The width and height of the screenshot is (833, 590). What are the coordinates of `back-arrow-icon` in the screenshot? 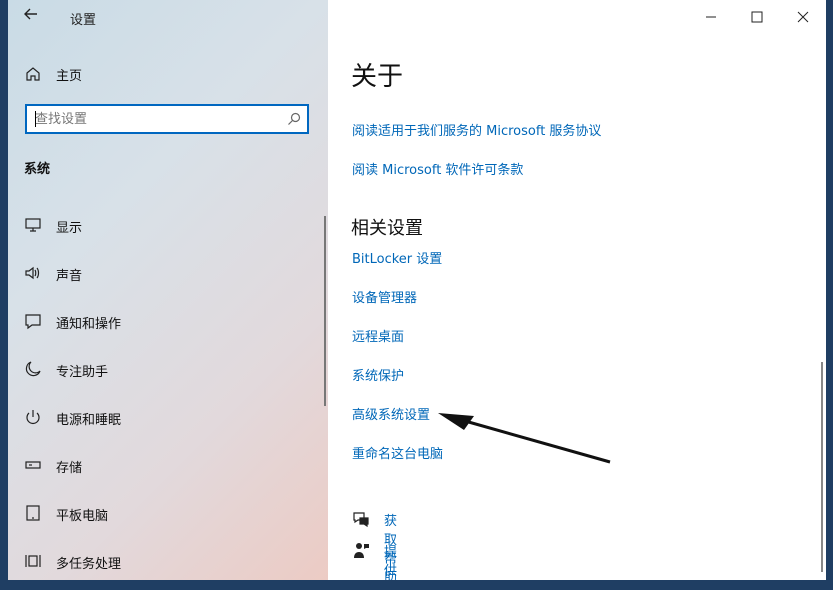 It's located at (30, 14).